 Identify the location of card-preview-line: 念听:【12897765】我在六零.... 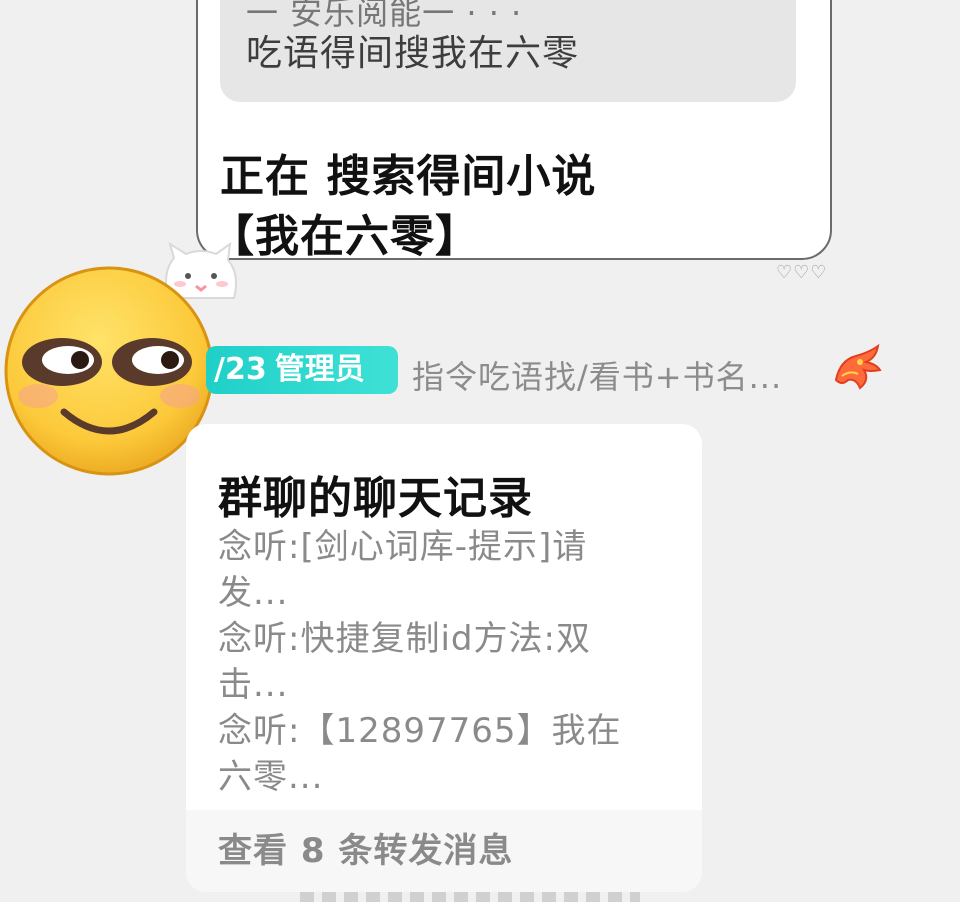
(420, 754).